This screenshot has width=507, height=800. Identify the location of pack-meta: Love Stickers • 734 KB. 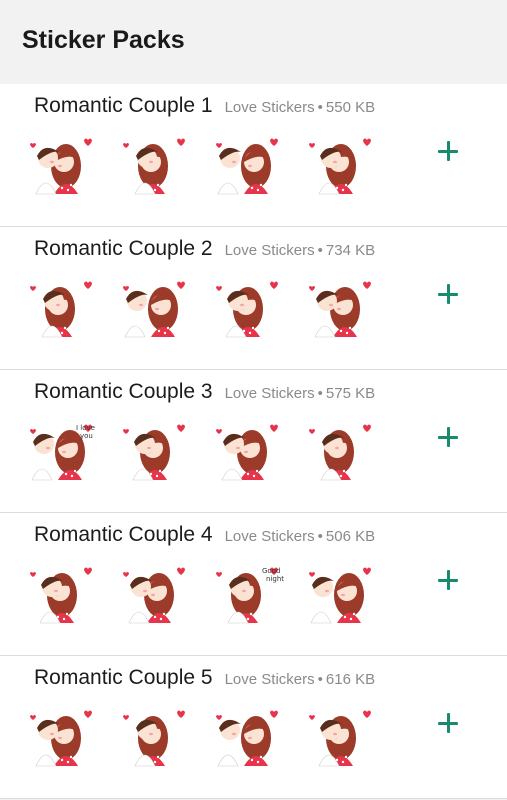
(300, 250).